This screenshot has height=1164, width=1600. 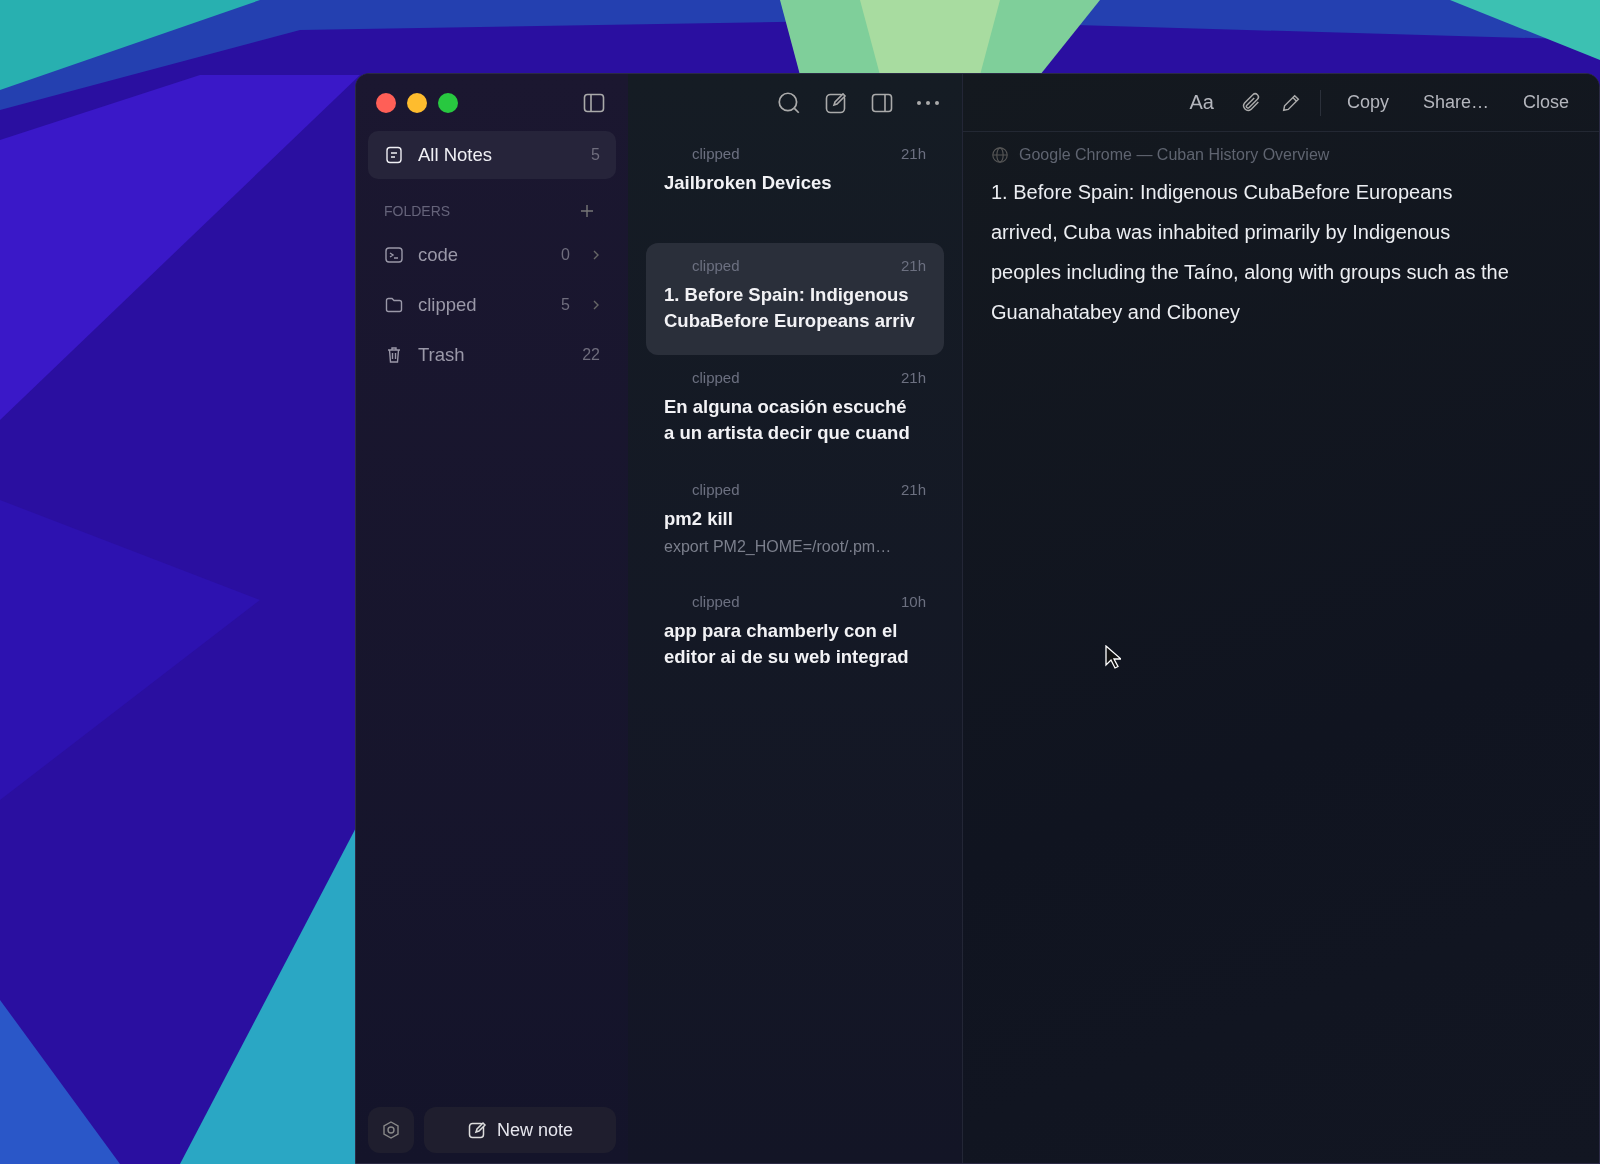 What do you see at coordinates (492, 255) in the screenshot?
I see `sidebar-item: code 0` at bounding box center [492, 255].